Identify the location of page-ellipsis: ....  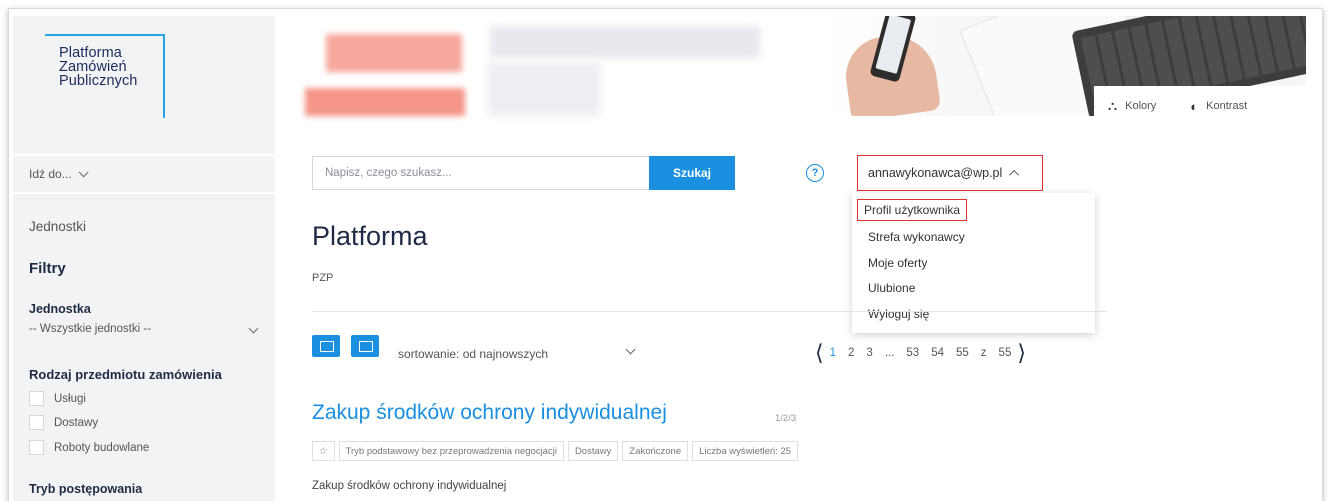
(889, 353).